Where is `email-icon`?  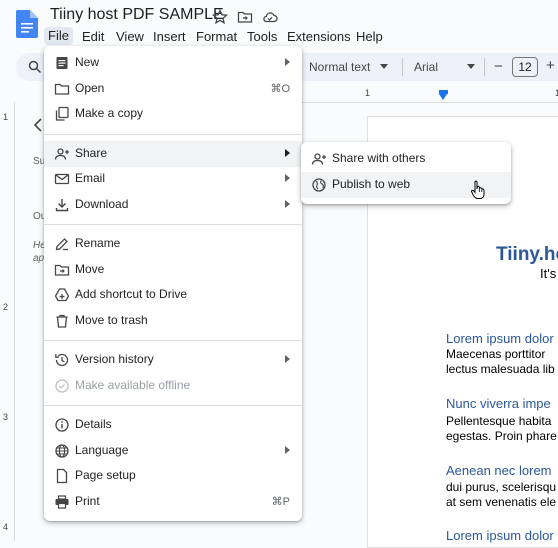 email-icon is located at coordinates (62, 179).